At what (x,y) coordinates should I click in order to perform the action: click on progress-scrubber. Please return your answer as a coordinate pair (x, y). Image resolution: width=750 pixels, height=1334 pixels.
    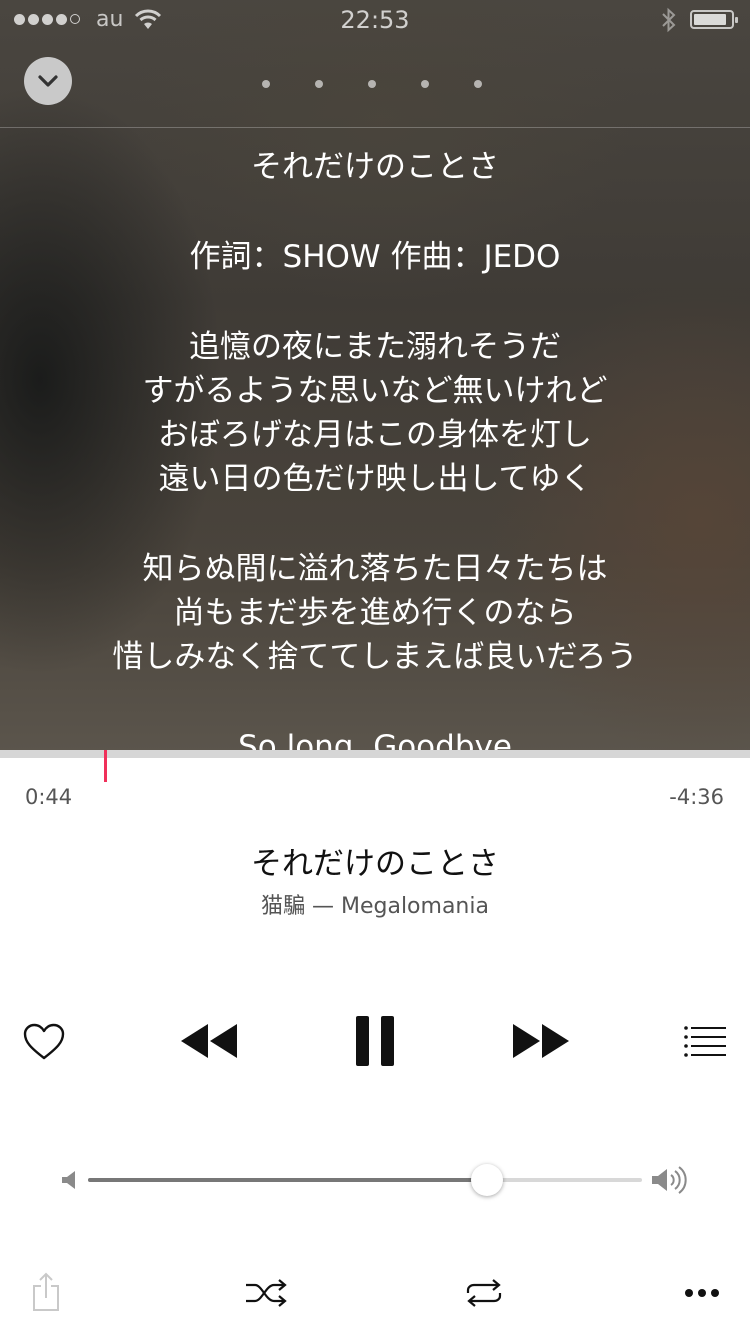
    Looking at the image, I should click on (105, 766).